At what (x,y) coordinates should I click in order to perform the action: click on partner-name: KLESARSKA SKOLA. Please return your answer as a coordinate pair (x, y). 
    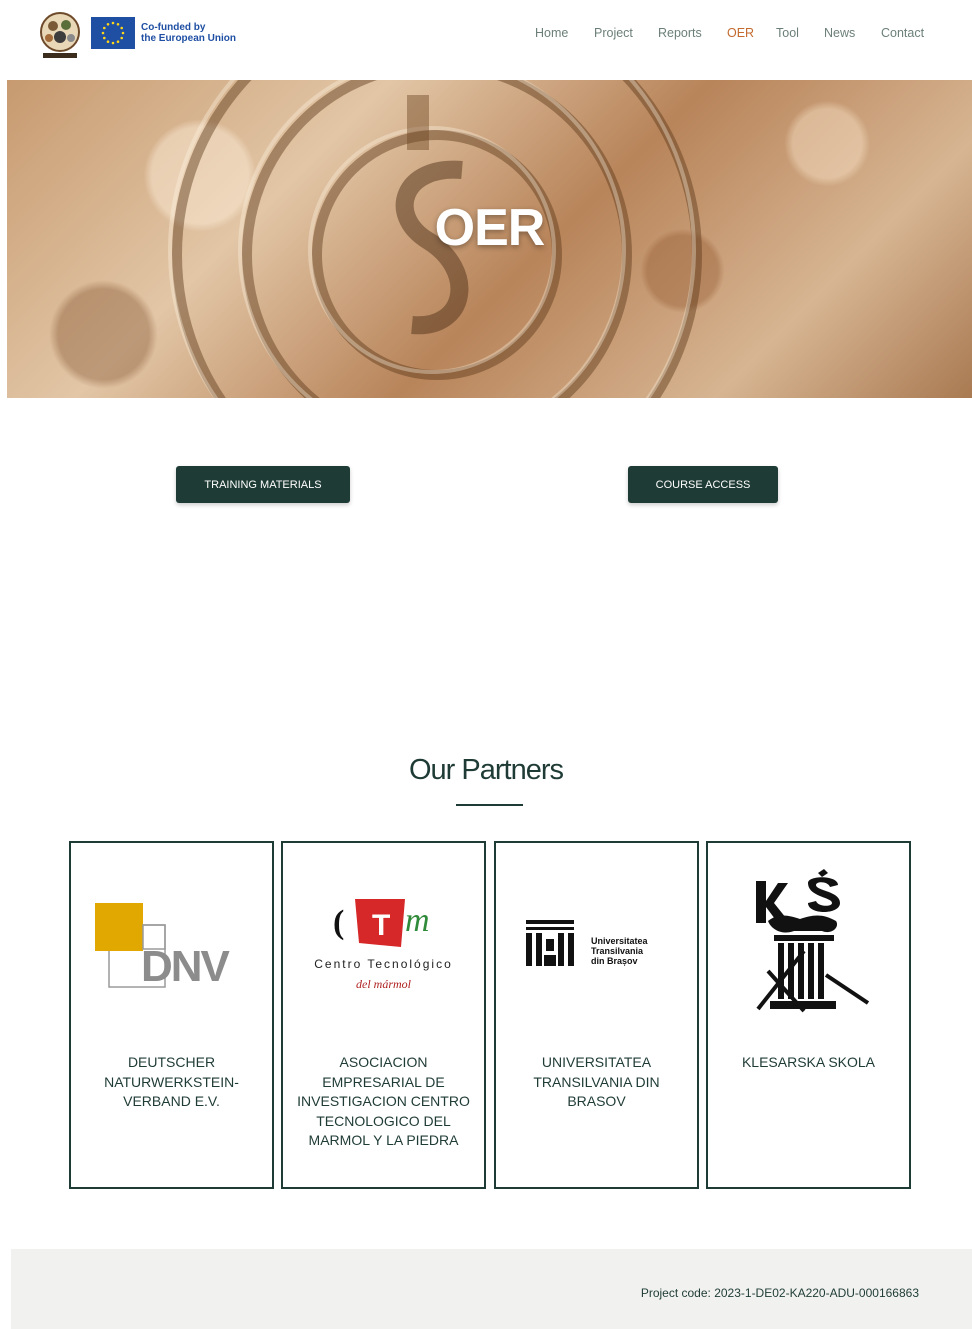
    Looking at the image, I should click on (808, 1062).